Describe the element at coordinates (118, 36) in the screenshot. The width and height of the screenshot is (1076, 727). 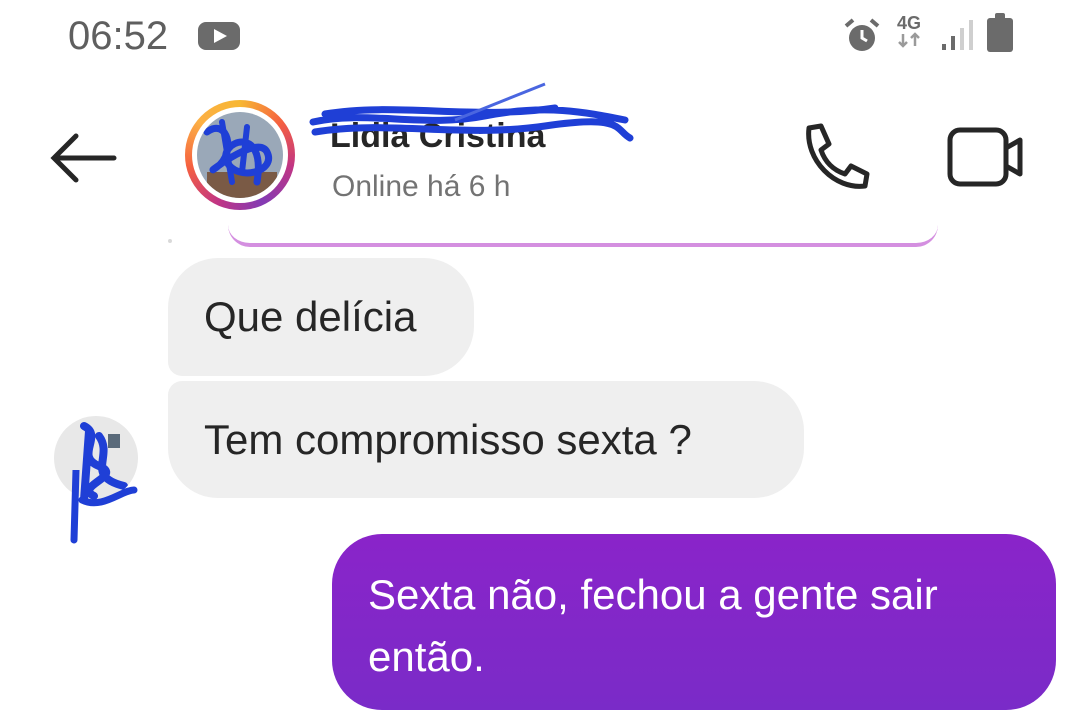
I see `status-time: 06:52` at that location.